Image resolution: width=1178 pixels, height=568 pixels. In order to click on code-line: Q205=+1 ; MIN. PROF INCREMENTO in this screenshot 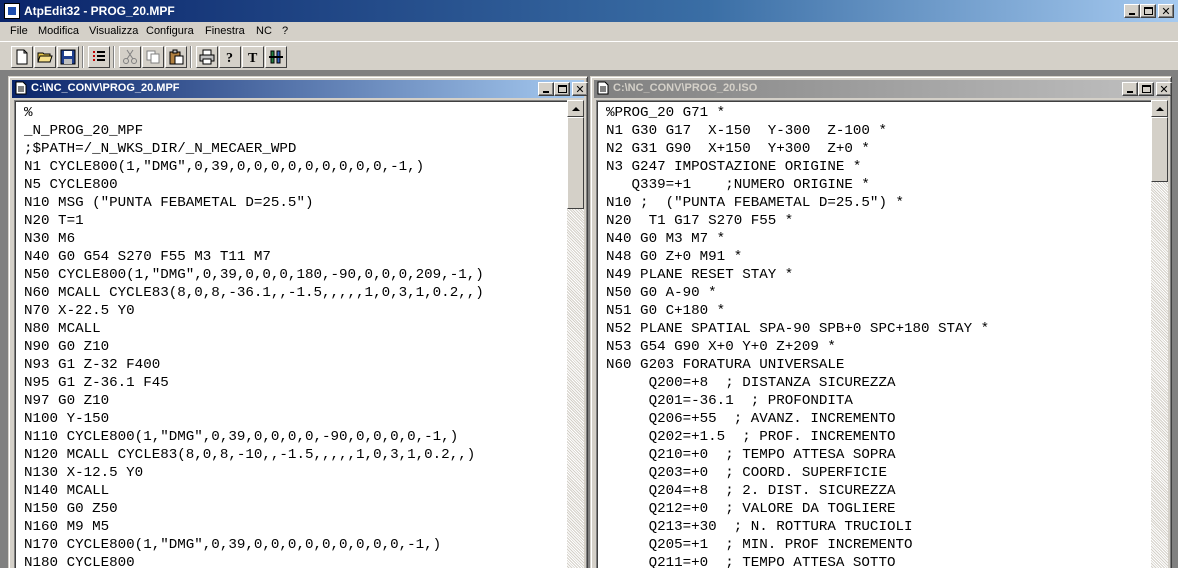, I will do `click(874, 545)`.